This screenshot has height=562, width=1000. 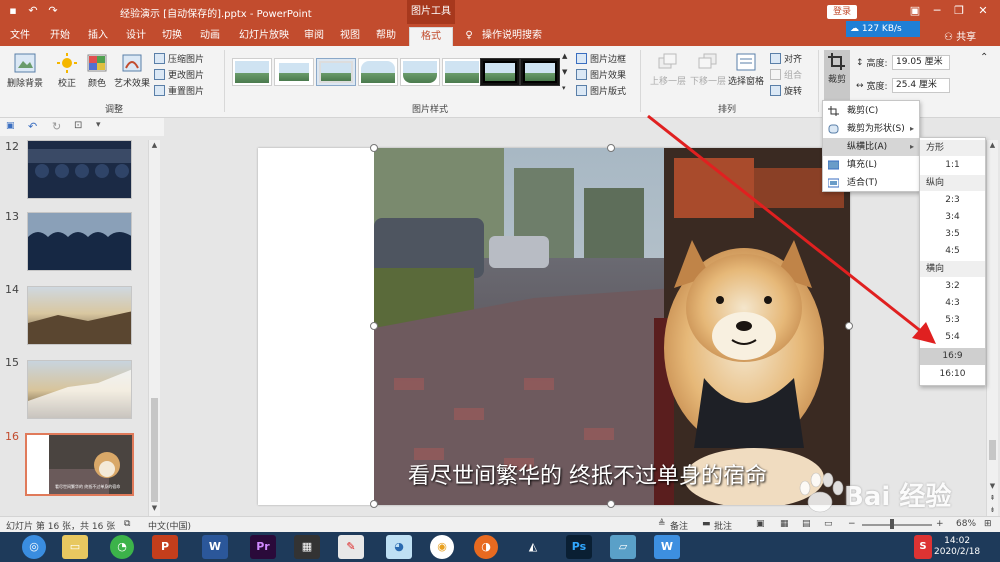 I want to click on restore-button: ❐, so click(x=959, y=11).